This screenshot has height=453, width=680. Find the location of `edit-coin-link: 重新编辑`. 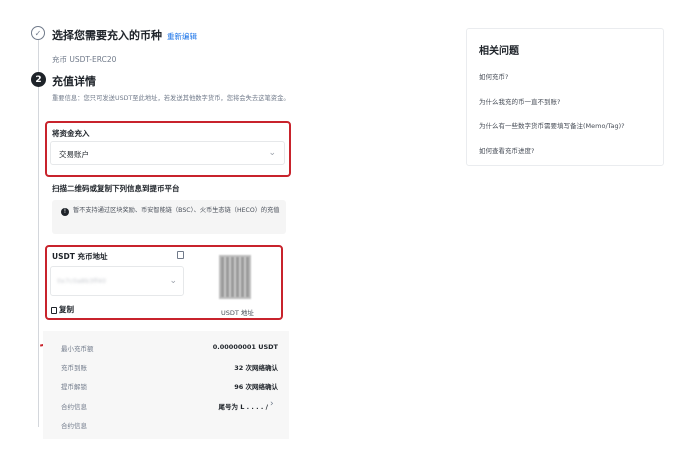

edit-coin-link: 重新编辑 is located at coordinates (182, 36).